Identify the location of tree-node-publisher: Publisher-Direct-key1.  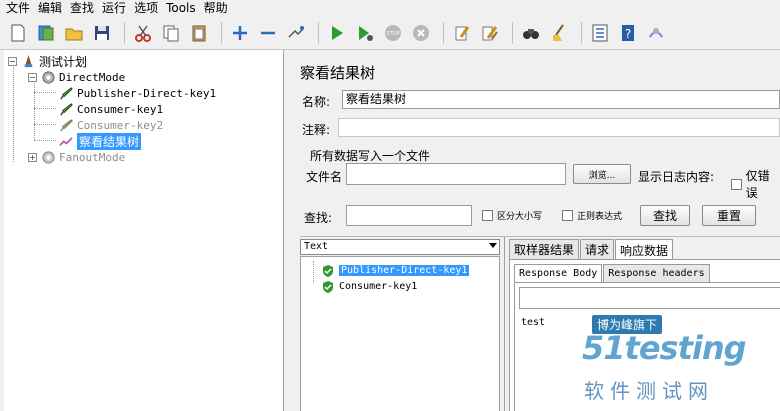
(137, 93).